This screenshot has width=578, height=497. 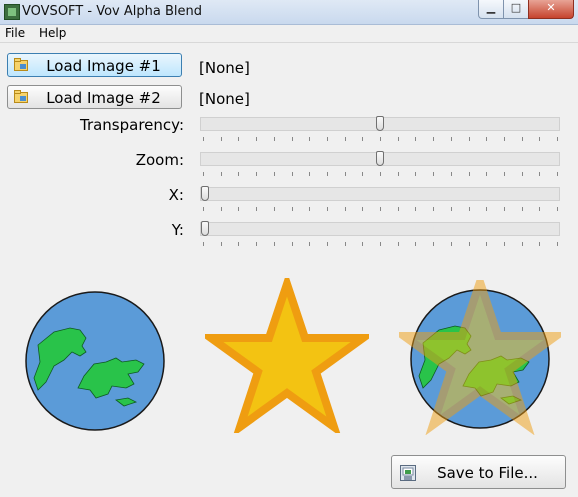 I want to click on y-slider-thumb, so click(x=205, y=228).